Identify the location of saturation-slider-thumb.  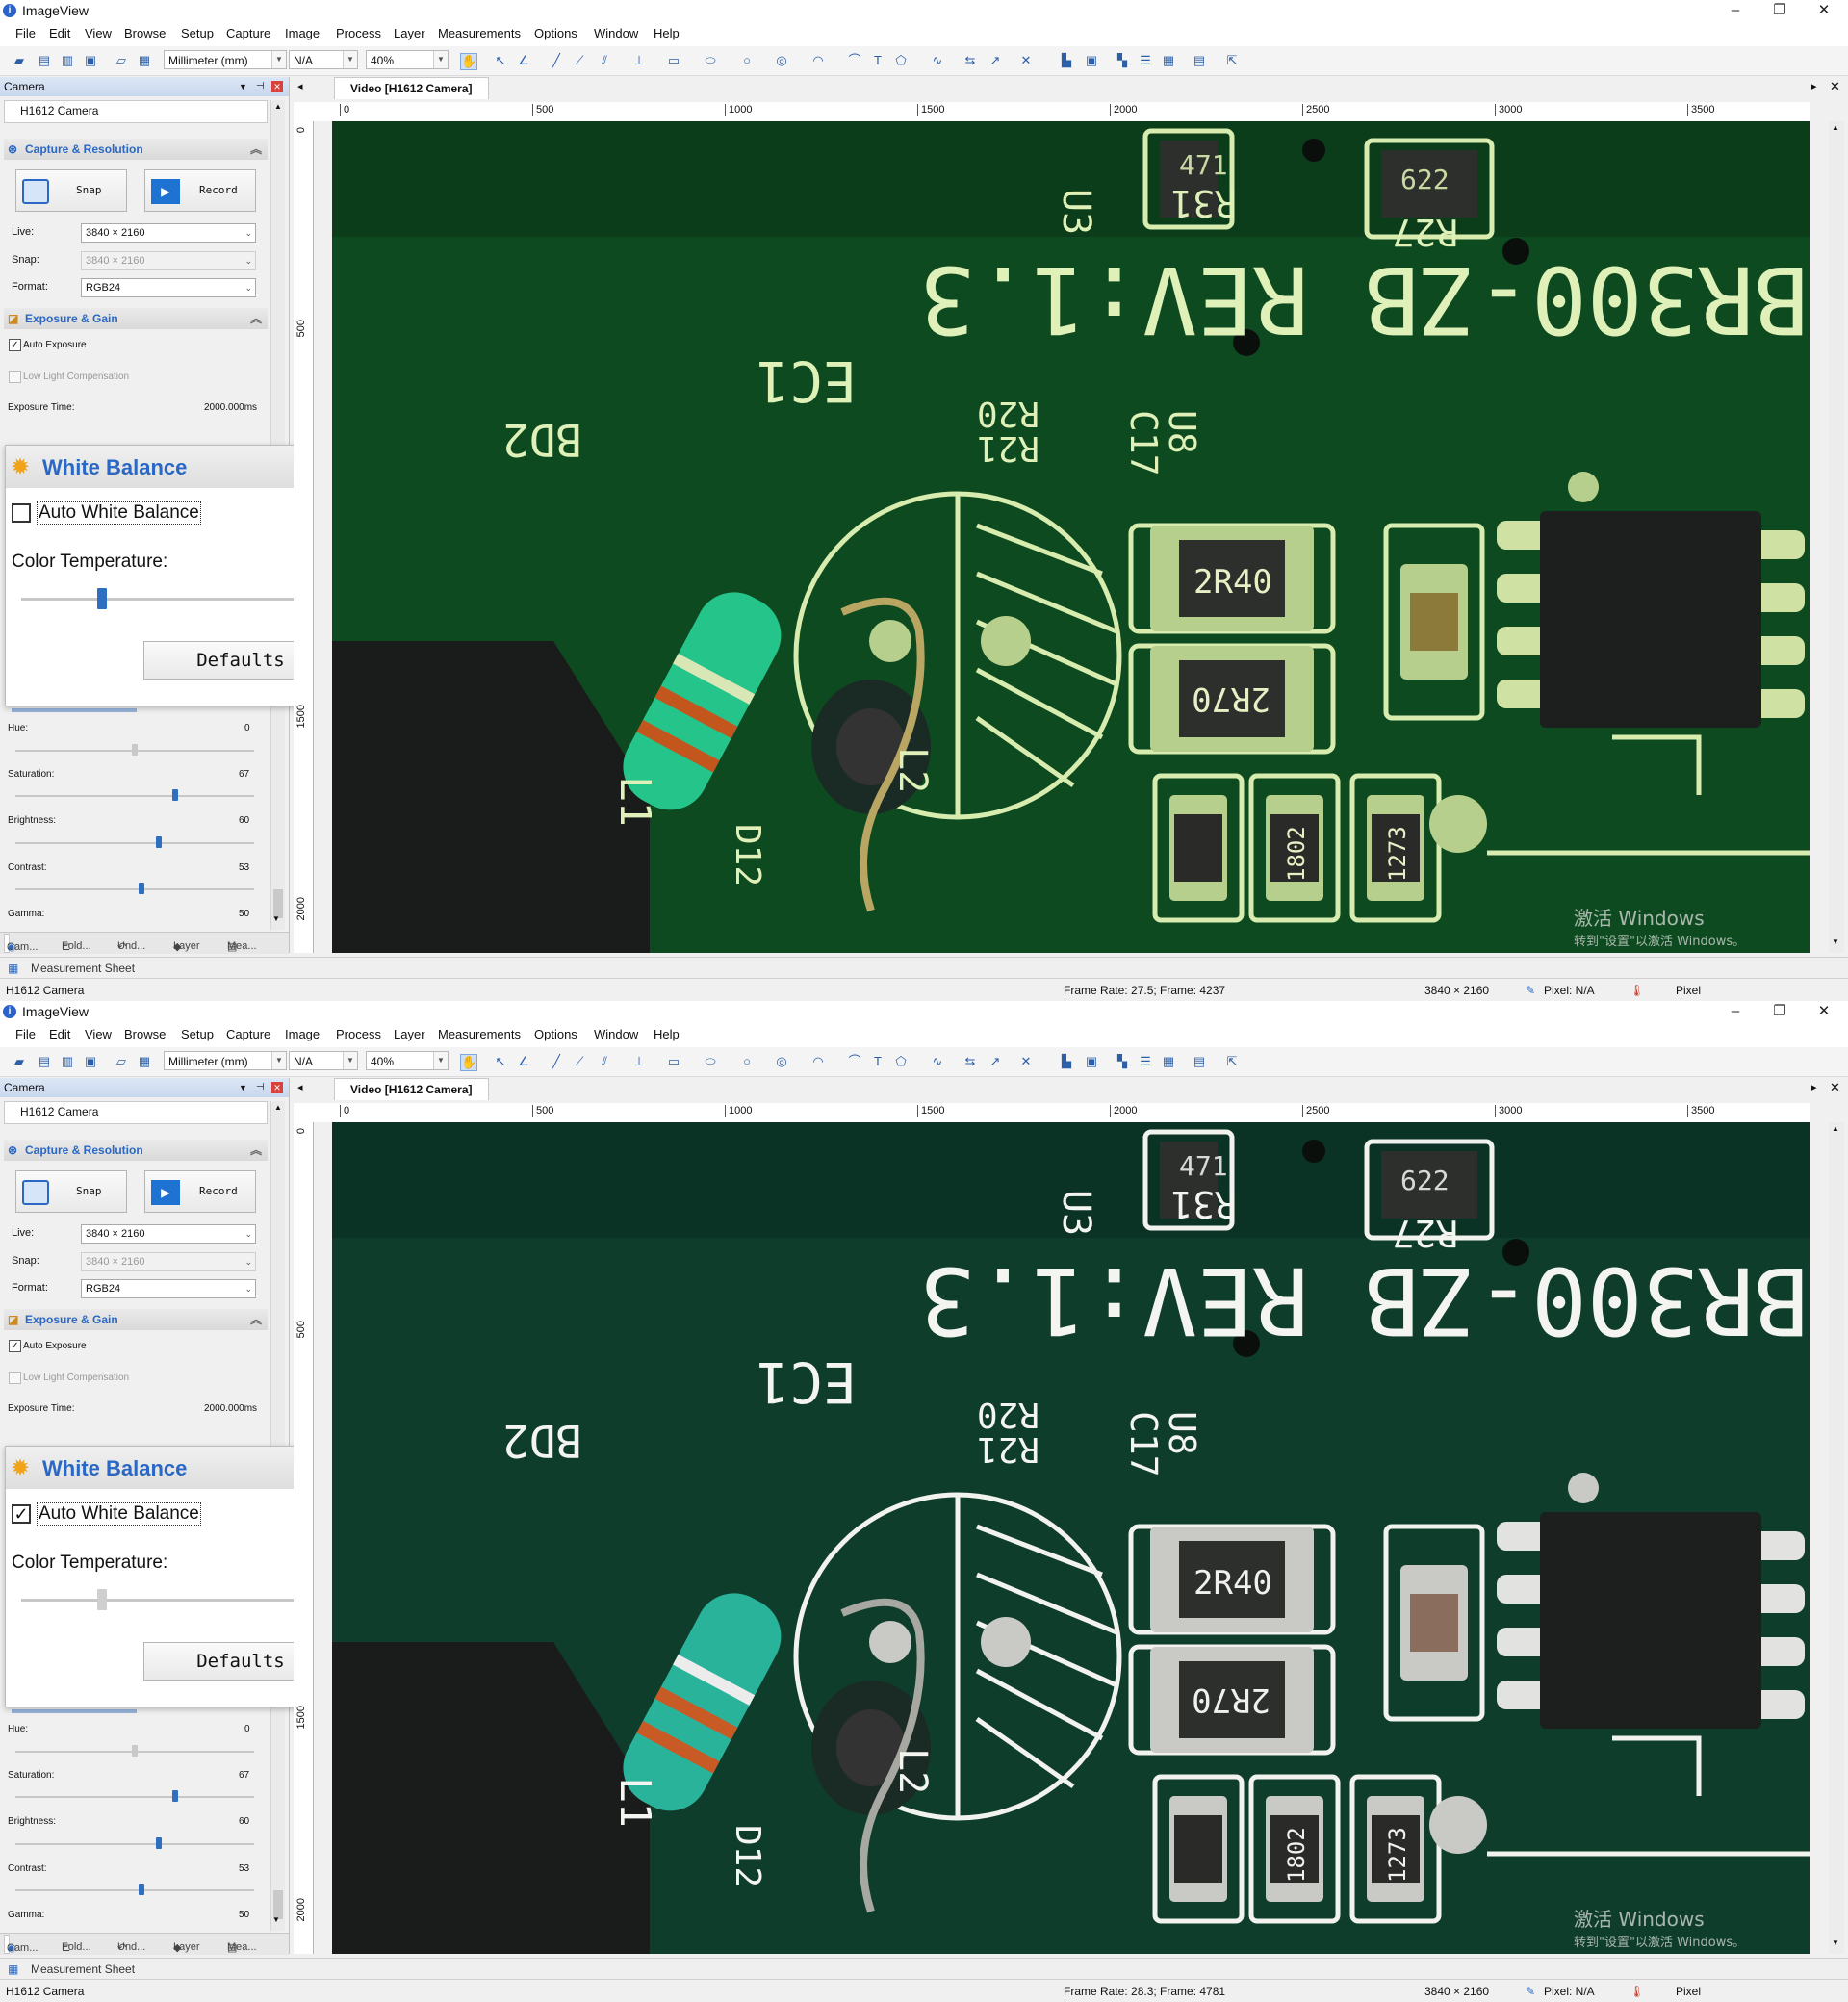
(175, 795).